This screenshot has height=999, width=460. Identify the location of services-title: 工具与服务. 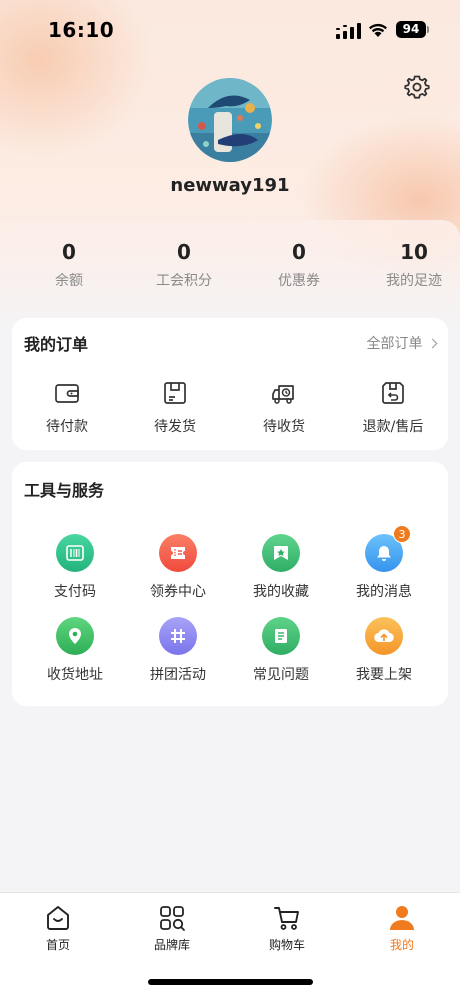
(64, 490).